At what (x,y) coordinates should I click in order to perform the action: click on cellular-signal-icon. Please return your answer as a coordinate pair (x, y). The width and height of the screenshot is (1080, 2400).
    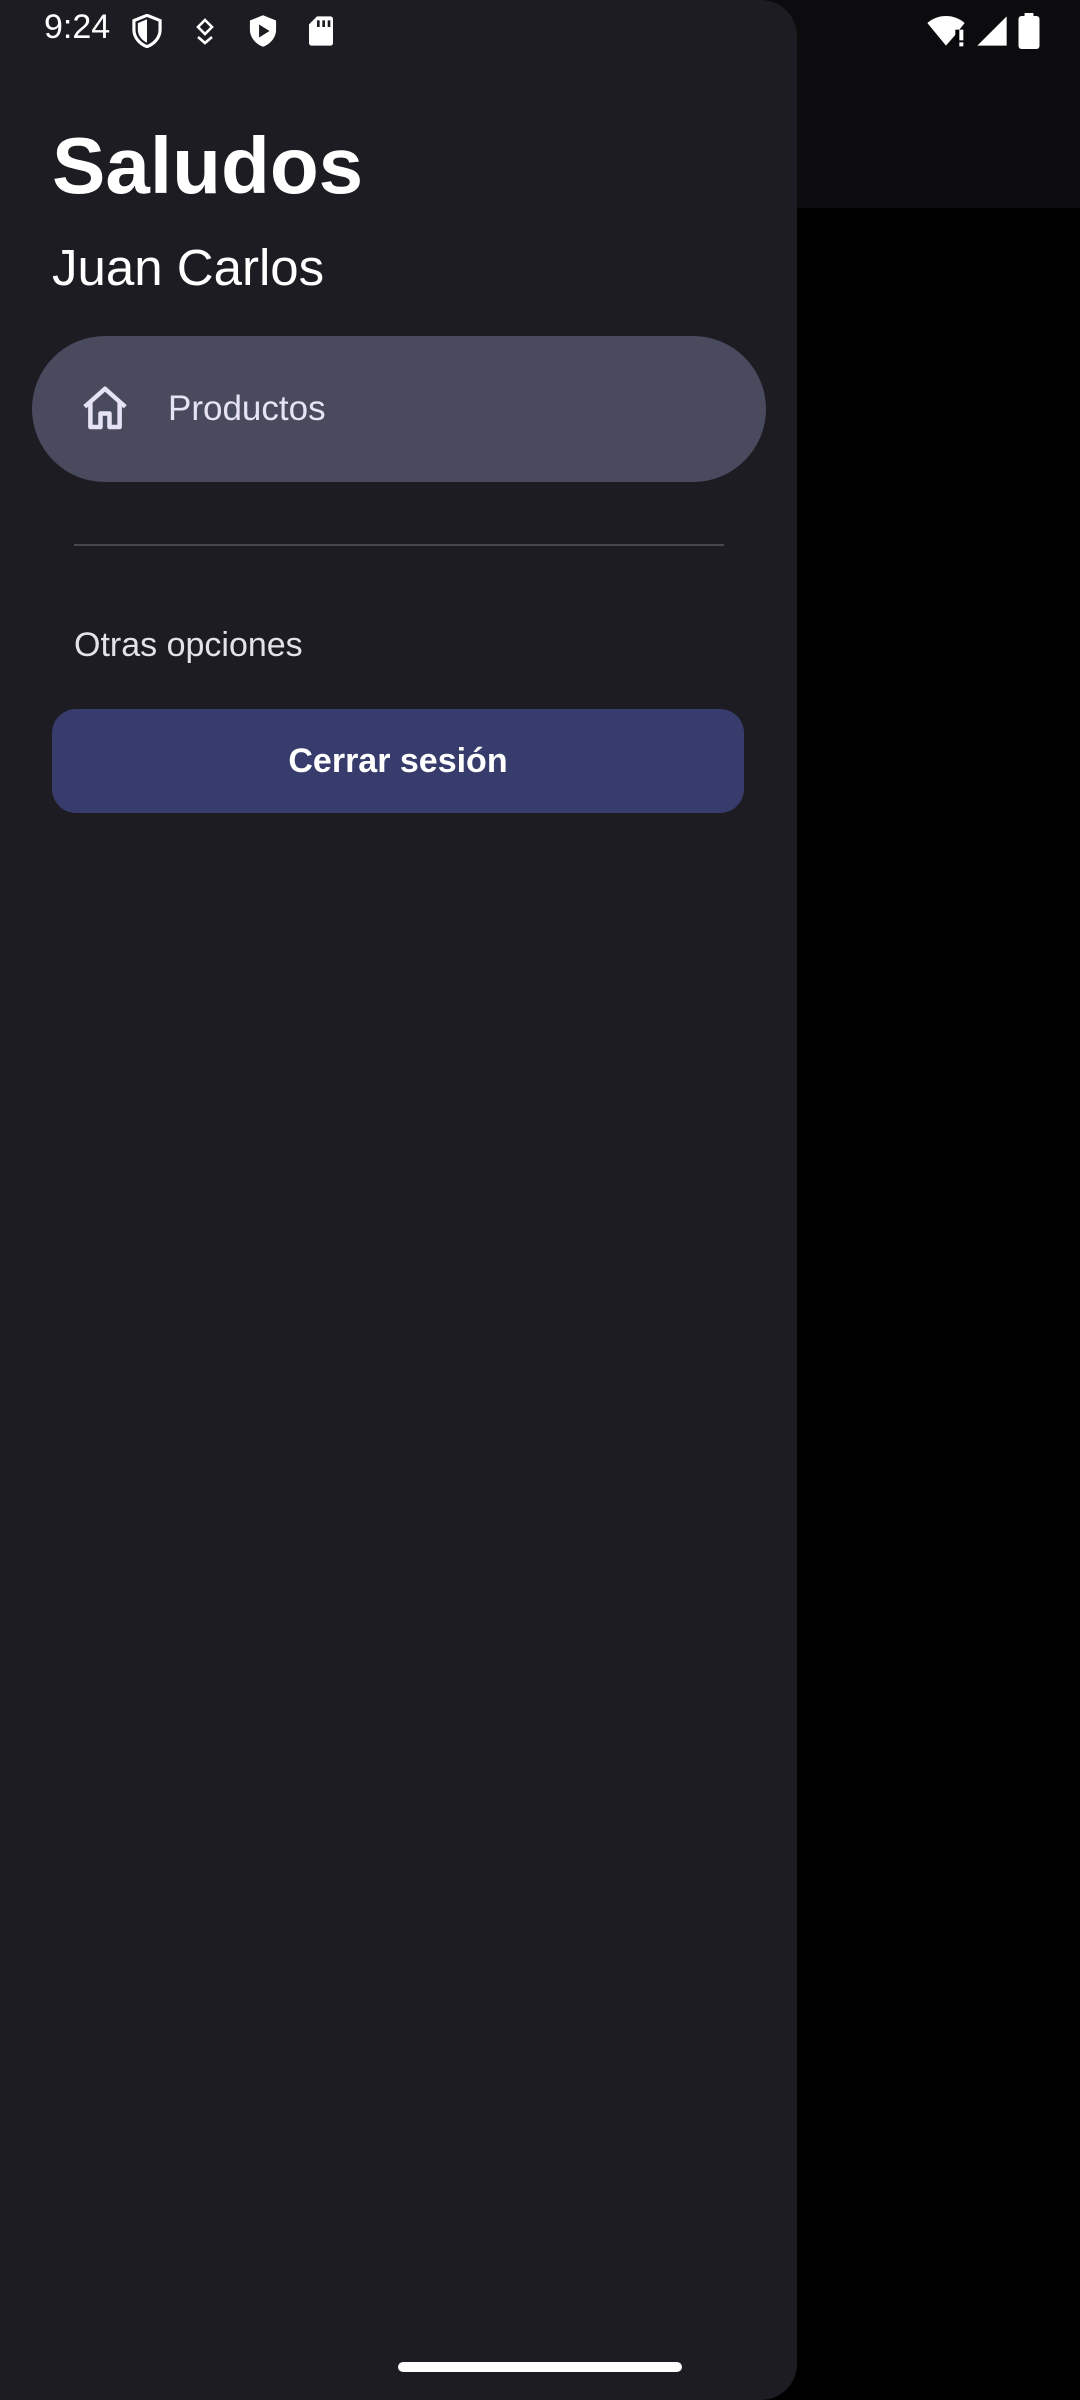
    Looking at the image, I should click on (992, 31).